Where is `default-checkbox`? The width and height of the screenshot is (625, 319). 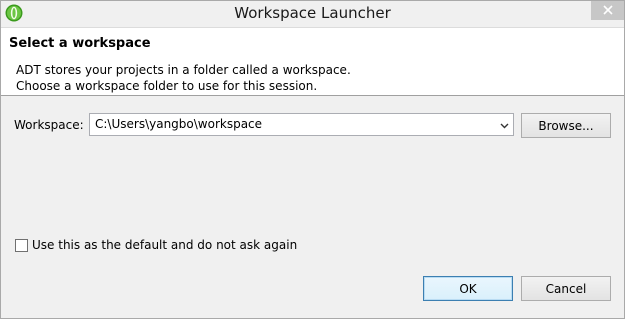
default-checkbox is located at coordinates (21, 245).